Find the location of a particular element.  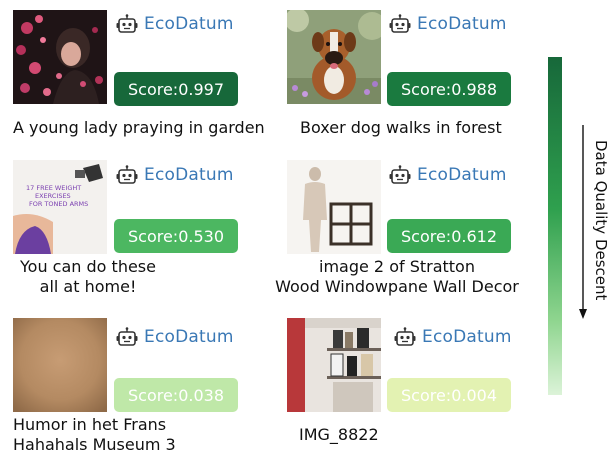

fitness-ad-text: 17 FREE WEIGHT is located at coordinates (53, 188).